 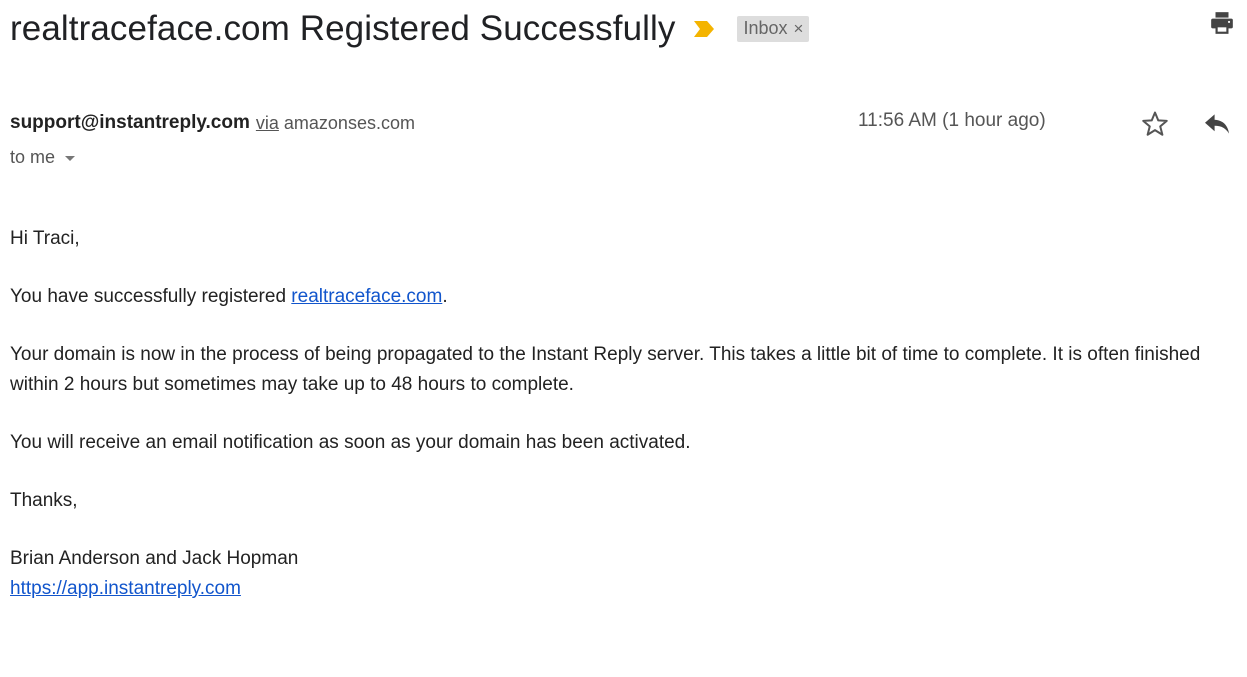 What do you see at coordinates (1217, 124) in the screenshot?
I see `reply-icon` at bounding box center [1217, 124].